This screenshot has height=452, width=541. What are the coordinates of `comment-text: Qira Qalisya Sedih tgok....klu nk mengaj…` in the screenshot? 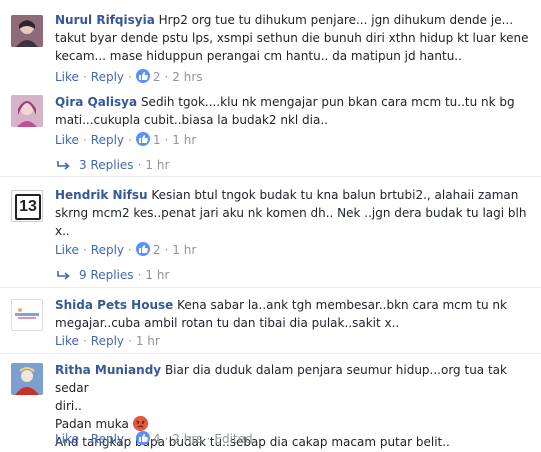 It's located at (295, 111).